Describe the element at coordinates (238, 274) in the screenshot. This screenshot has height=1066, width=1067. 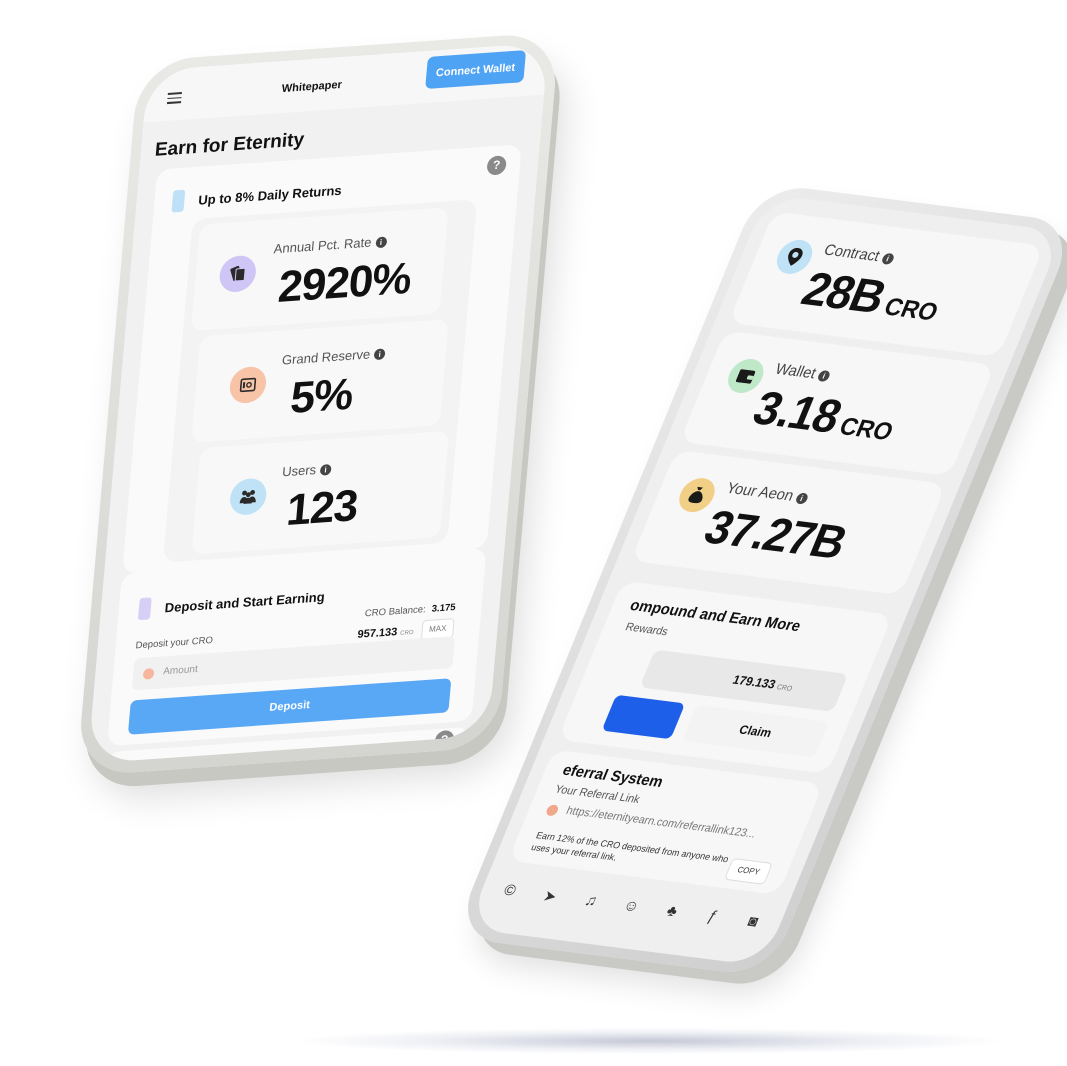
I see `money-icon` at that location.